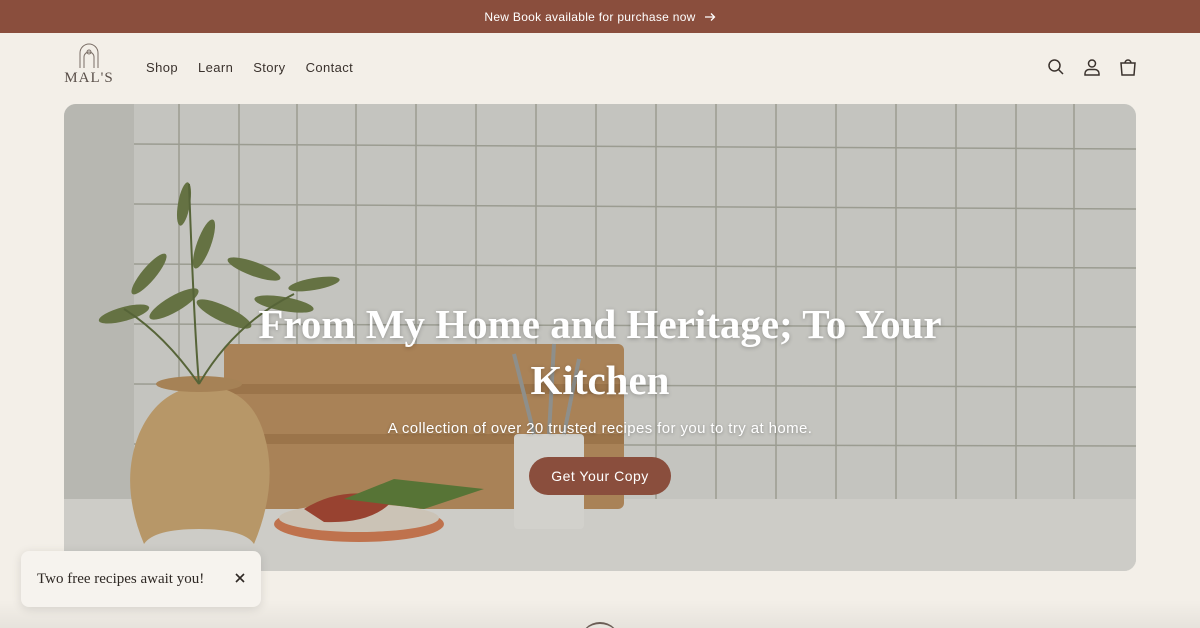 Image resolution: width=1200 pixels, height=628 pixels. Describe the element at coordinates (240, 578) in the screenshot. I see `close-icon` at that location.